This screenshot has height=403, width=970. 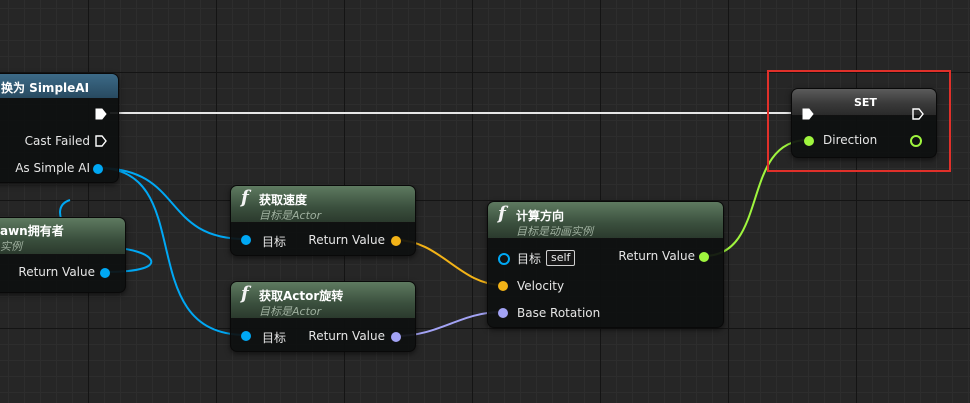 What do you see at coordinates (56, 272) in the screenshot?
I see `pawn-return-value-label: Return Value` at bounding box center [56, 272].